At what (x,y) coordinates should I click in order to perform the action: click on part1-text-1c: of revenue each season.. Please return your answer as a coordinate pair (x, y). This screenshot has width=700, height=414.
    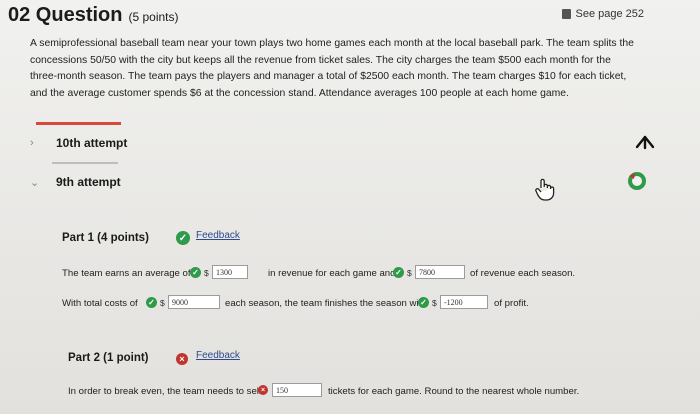
    Looking at the image, I should click on (523, 273).